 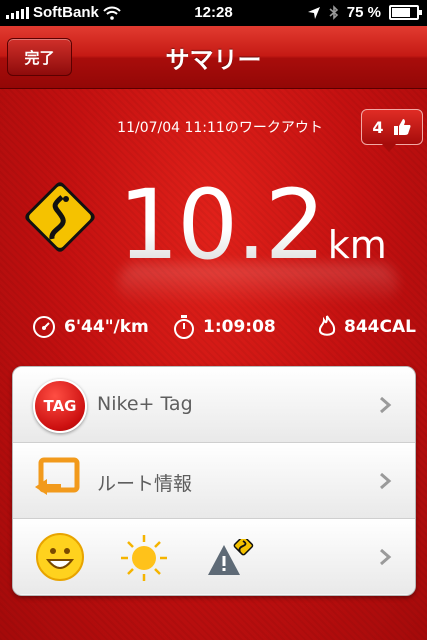 What do you see at coordinates (402, 127) in the screenshot?
I see `thumbs-up-icon` at bounding box center [402, 127].